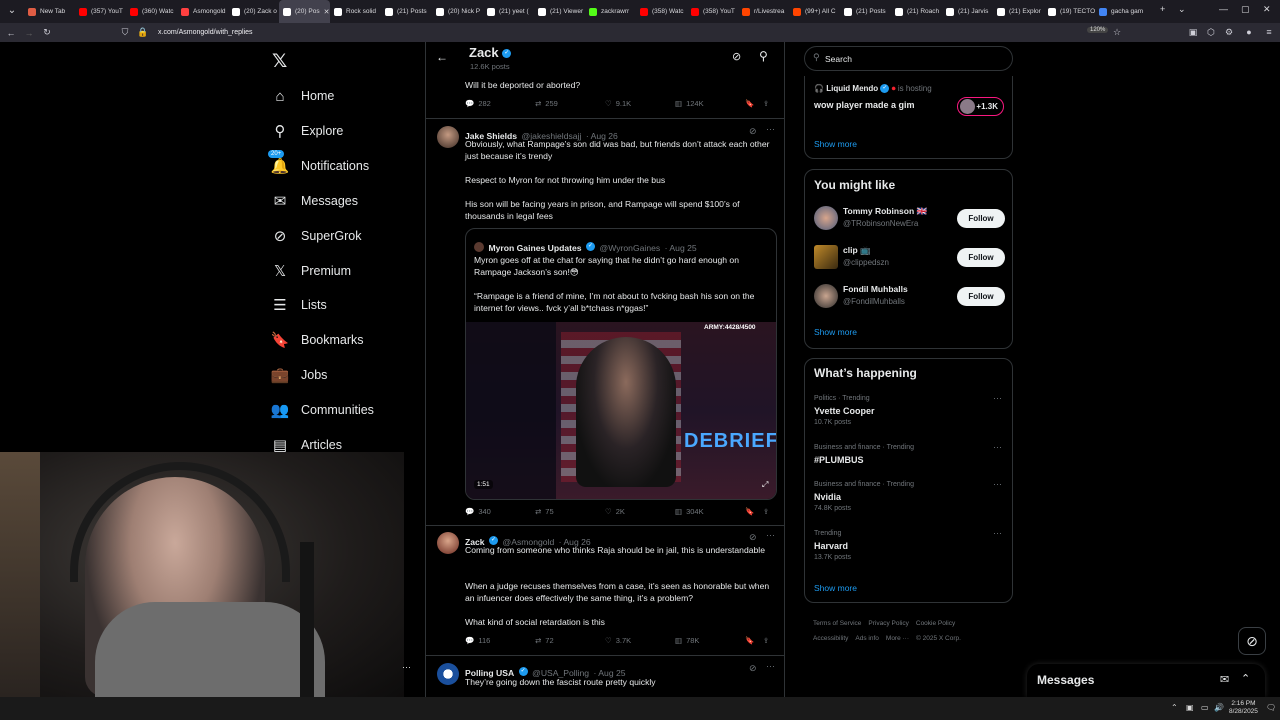 This screenshot has width=1280, height=720. Describe the element at coordinates (49, 11) in the screenshot. I see `browser-tab: New Tab` at that location.